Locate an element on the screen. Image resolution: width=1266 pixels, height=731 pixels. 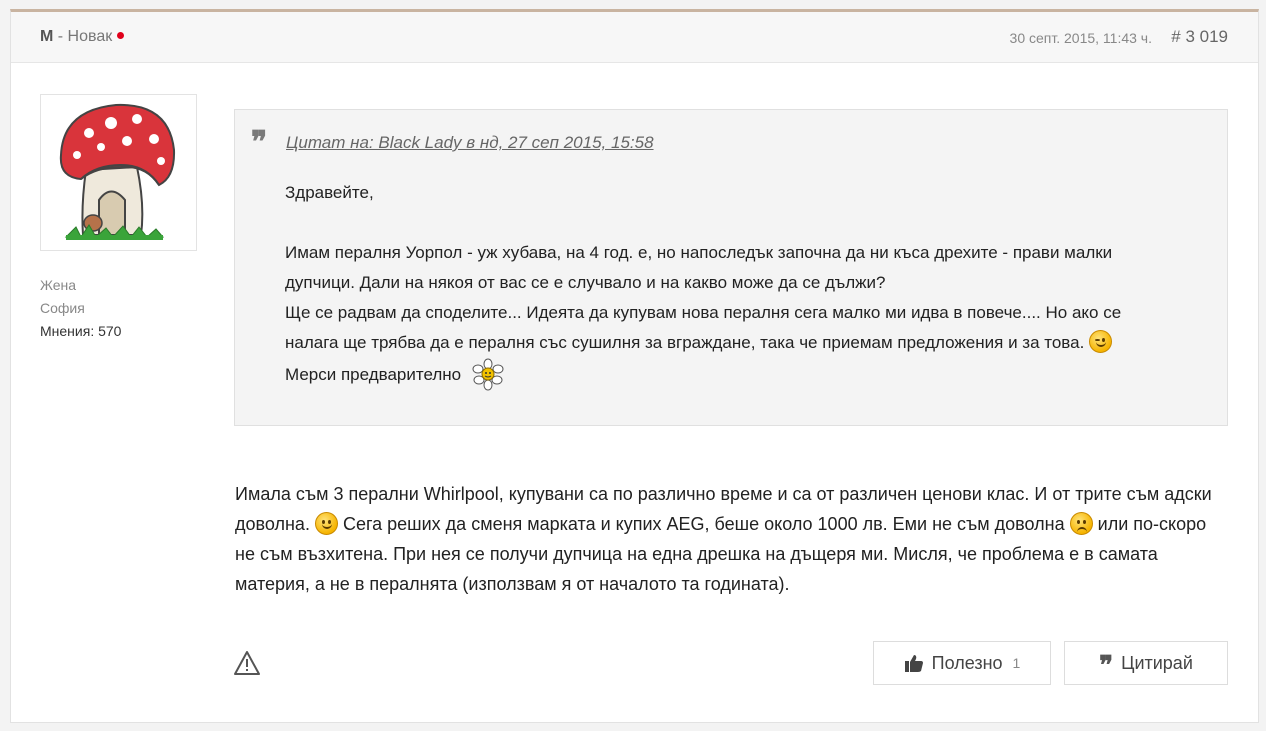
author-line: М - Новак is located at coordinates (82, 37).